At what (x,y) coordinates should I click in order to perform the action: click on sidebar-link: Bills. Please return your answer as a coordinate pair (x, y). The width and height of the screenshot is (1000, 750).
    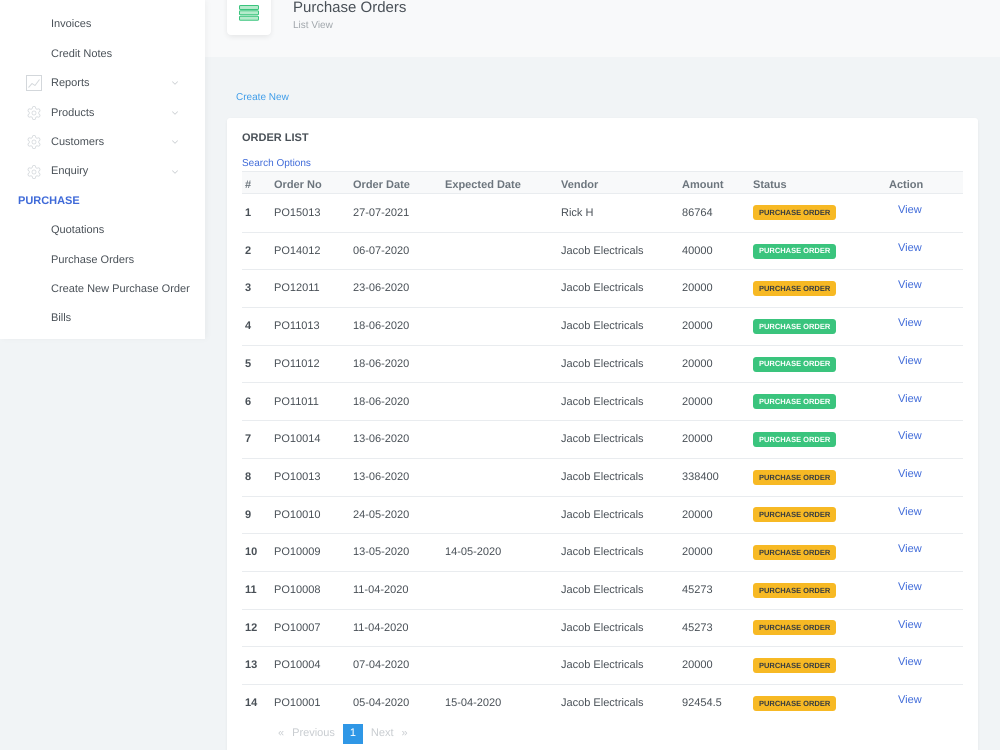
    Looking at the image, I should click on (61, 318).